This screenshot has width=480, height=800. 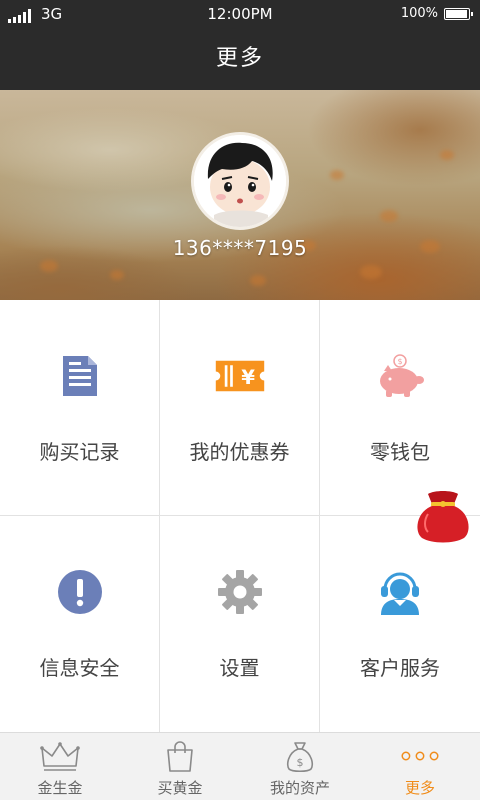 I want to click on tab-label: 更多, so click(x=419, y=788).